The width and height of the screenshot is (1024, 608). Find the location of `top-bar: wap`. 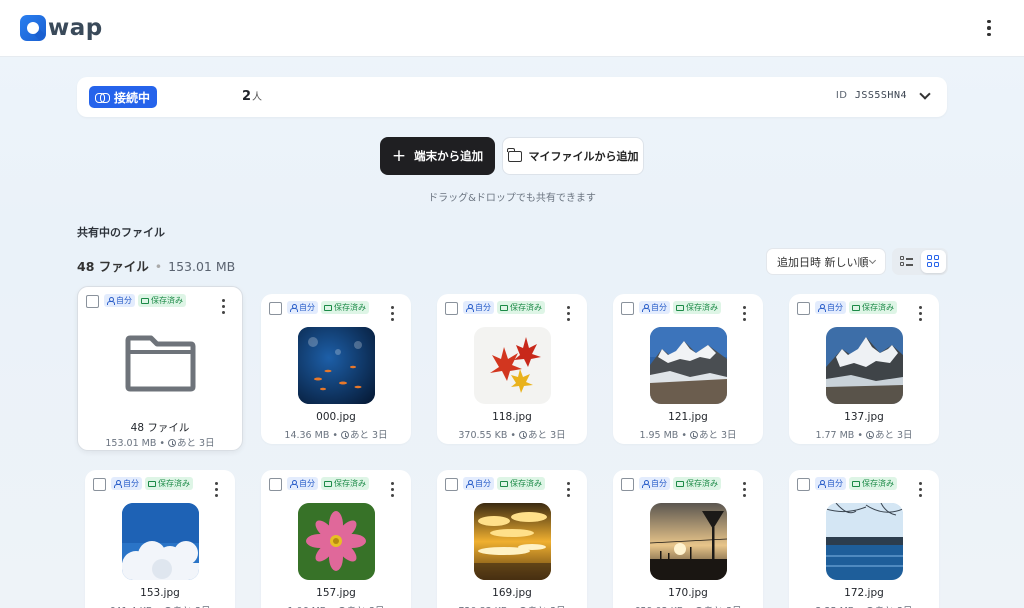

top-bar: wap is located at coordinates (512, 28).